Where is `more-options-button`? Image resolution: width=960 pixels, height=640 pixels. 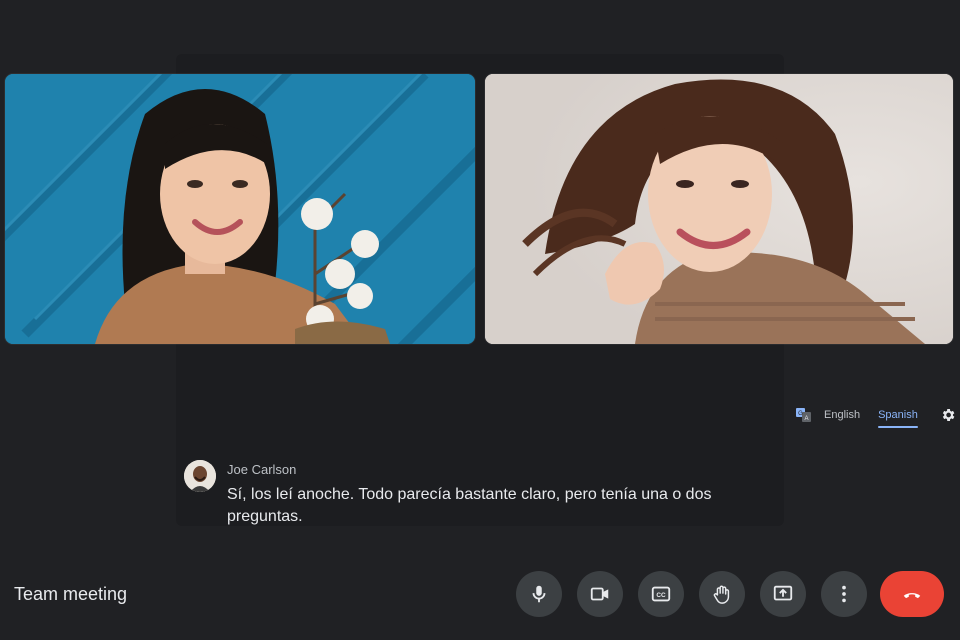 more-options-button is located at coordinates (844, 594).